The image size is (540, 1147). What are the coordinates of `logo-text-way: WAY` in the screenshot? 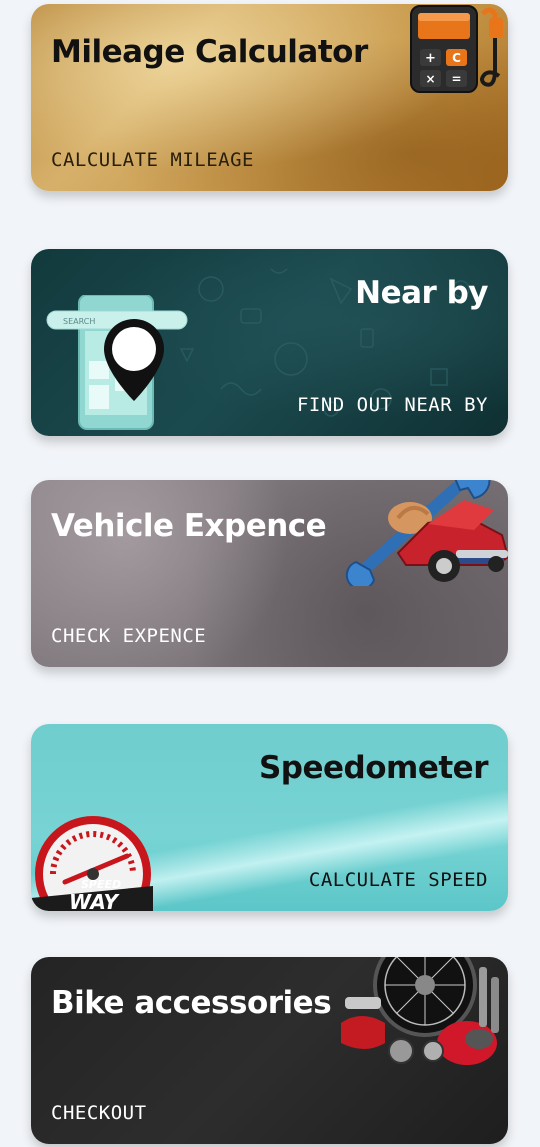 It's located at (95, 900).